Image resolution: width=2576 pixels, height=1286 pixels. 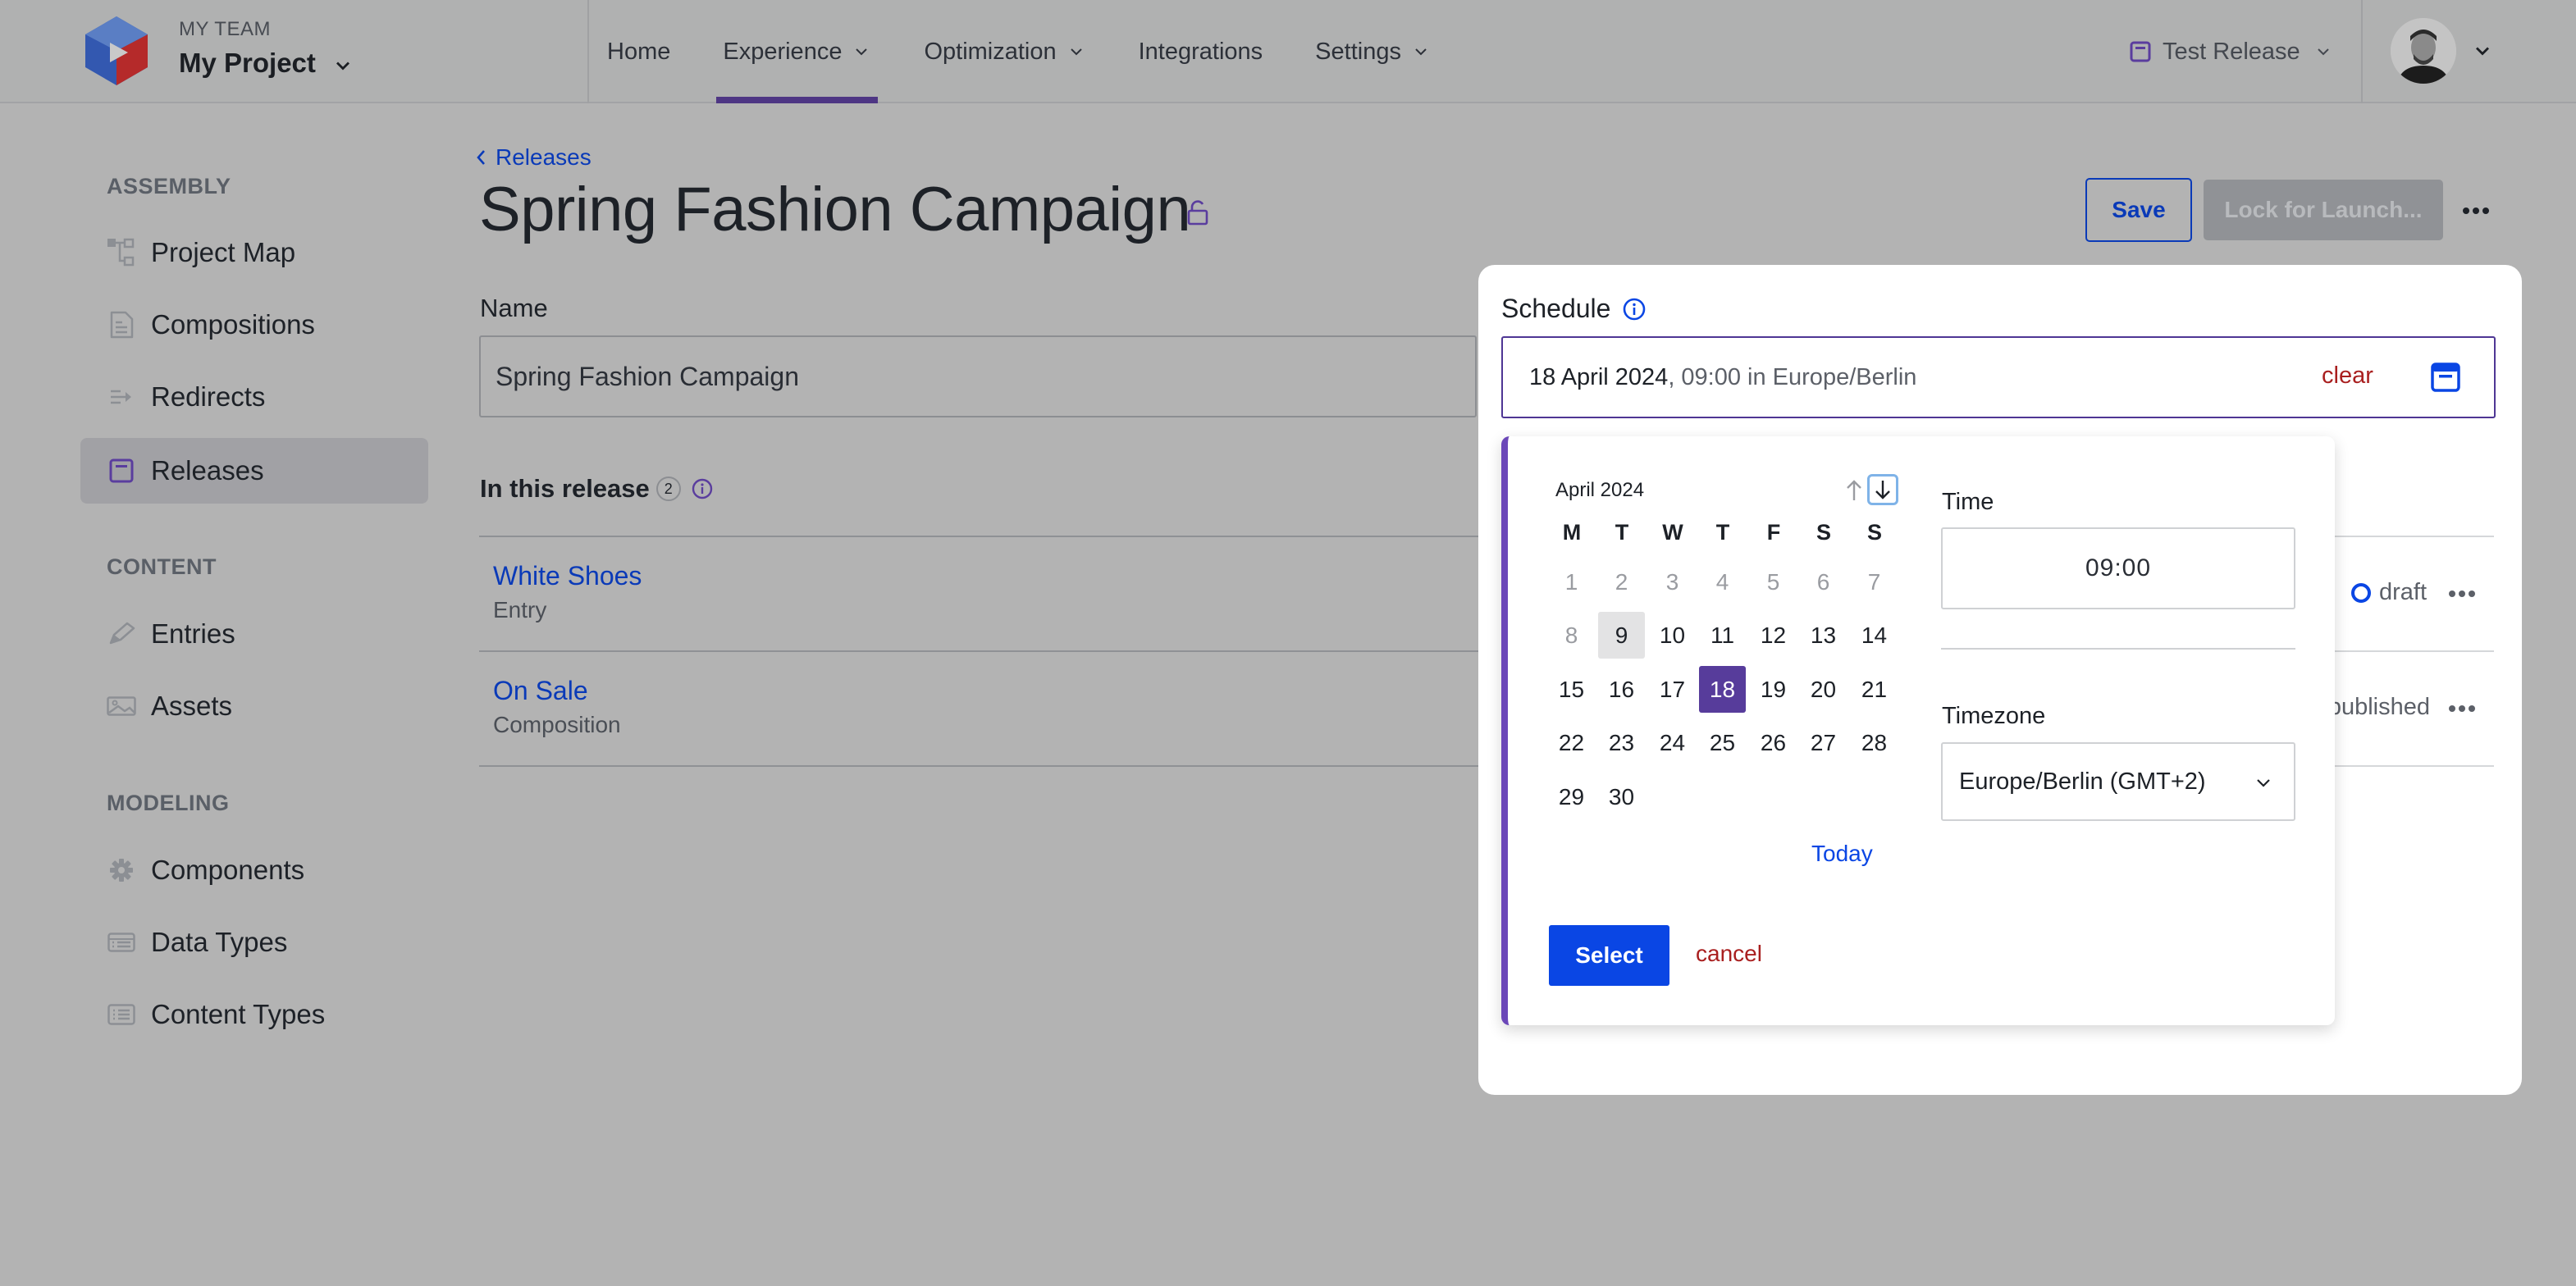 What do you see at coordinates (797, 52) in the screenshot?
I see `nav-experience: Experience` at bounding box center [797, 52].